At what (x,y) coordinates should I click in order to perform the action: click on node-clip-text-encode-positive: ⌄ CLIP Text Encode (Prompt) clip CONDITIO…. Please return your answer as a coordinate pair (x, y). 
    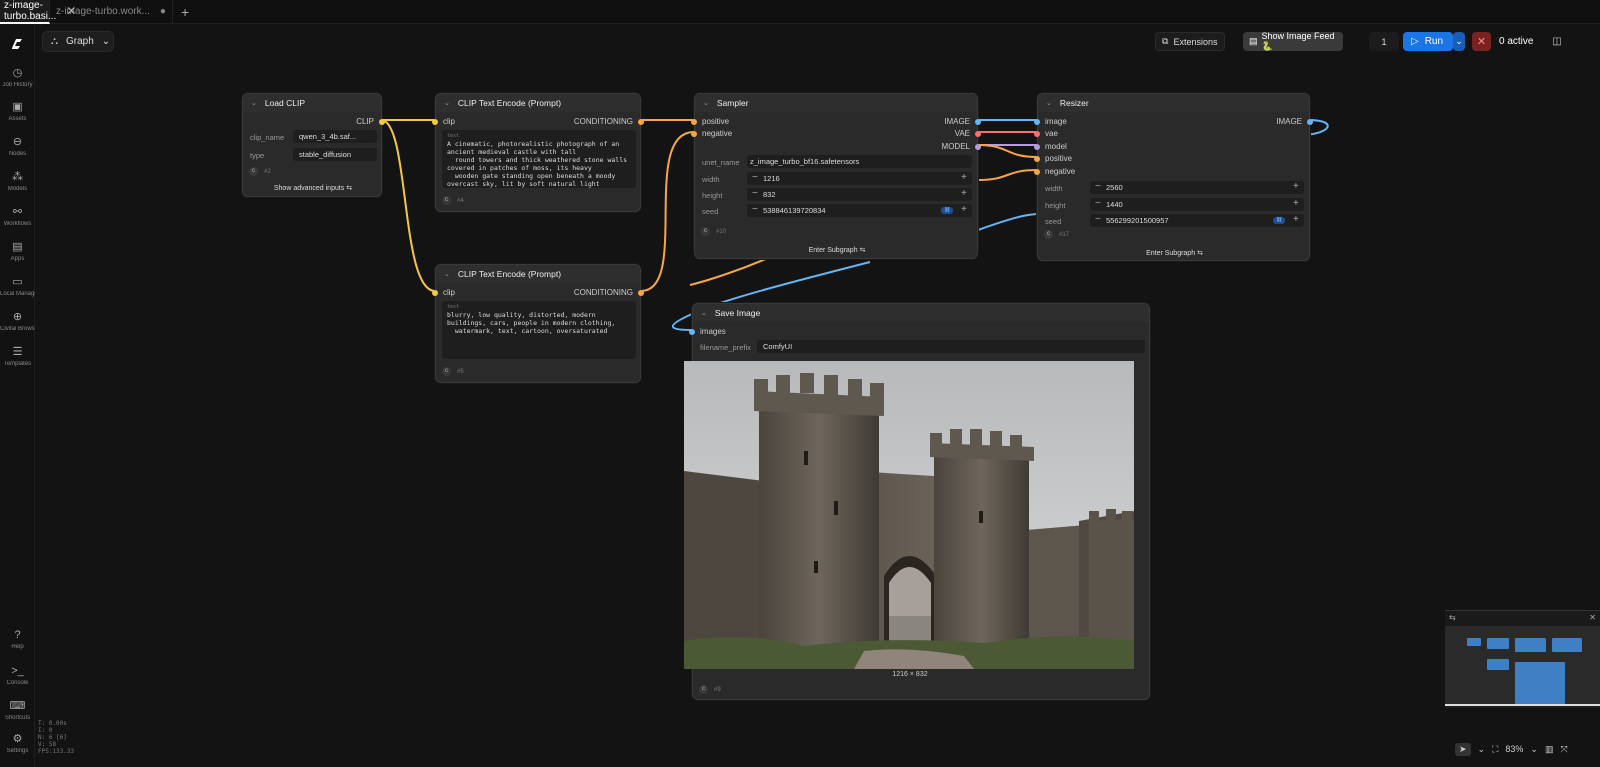
    Looking at the image, I should click on (538, 152).